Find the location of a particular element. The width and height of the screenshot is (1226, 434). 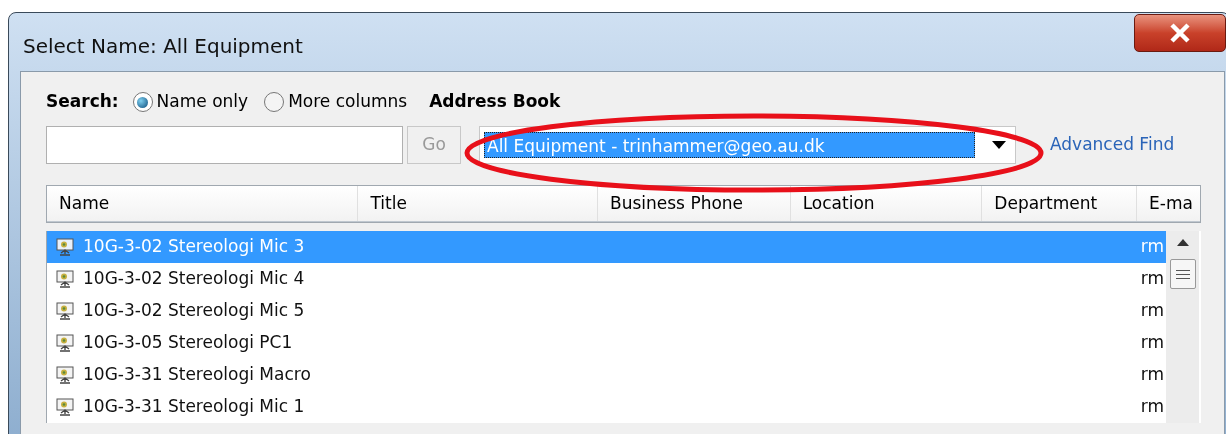

scroll-up-icon is located at coordinates (1182, 242).